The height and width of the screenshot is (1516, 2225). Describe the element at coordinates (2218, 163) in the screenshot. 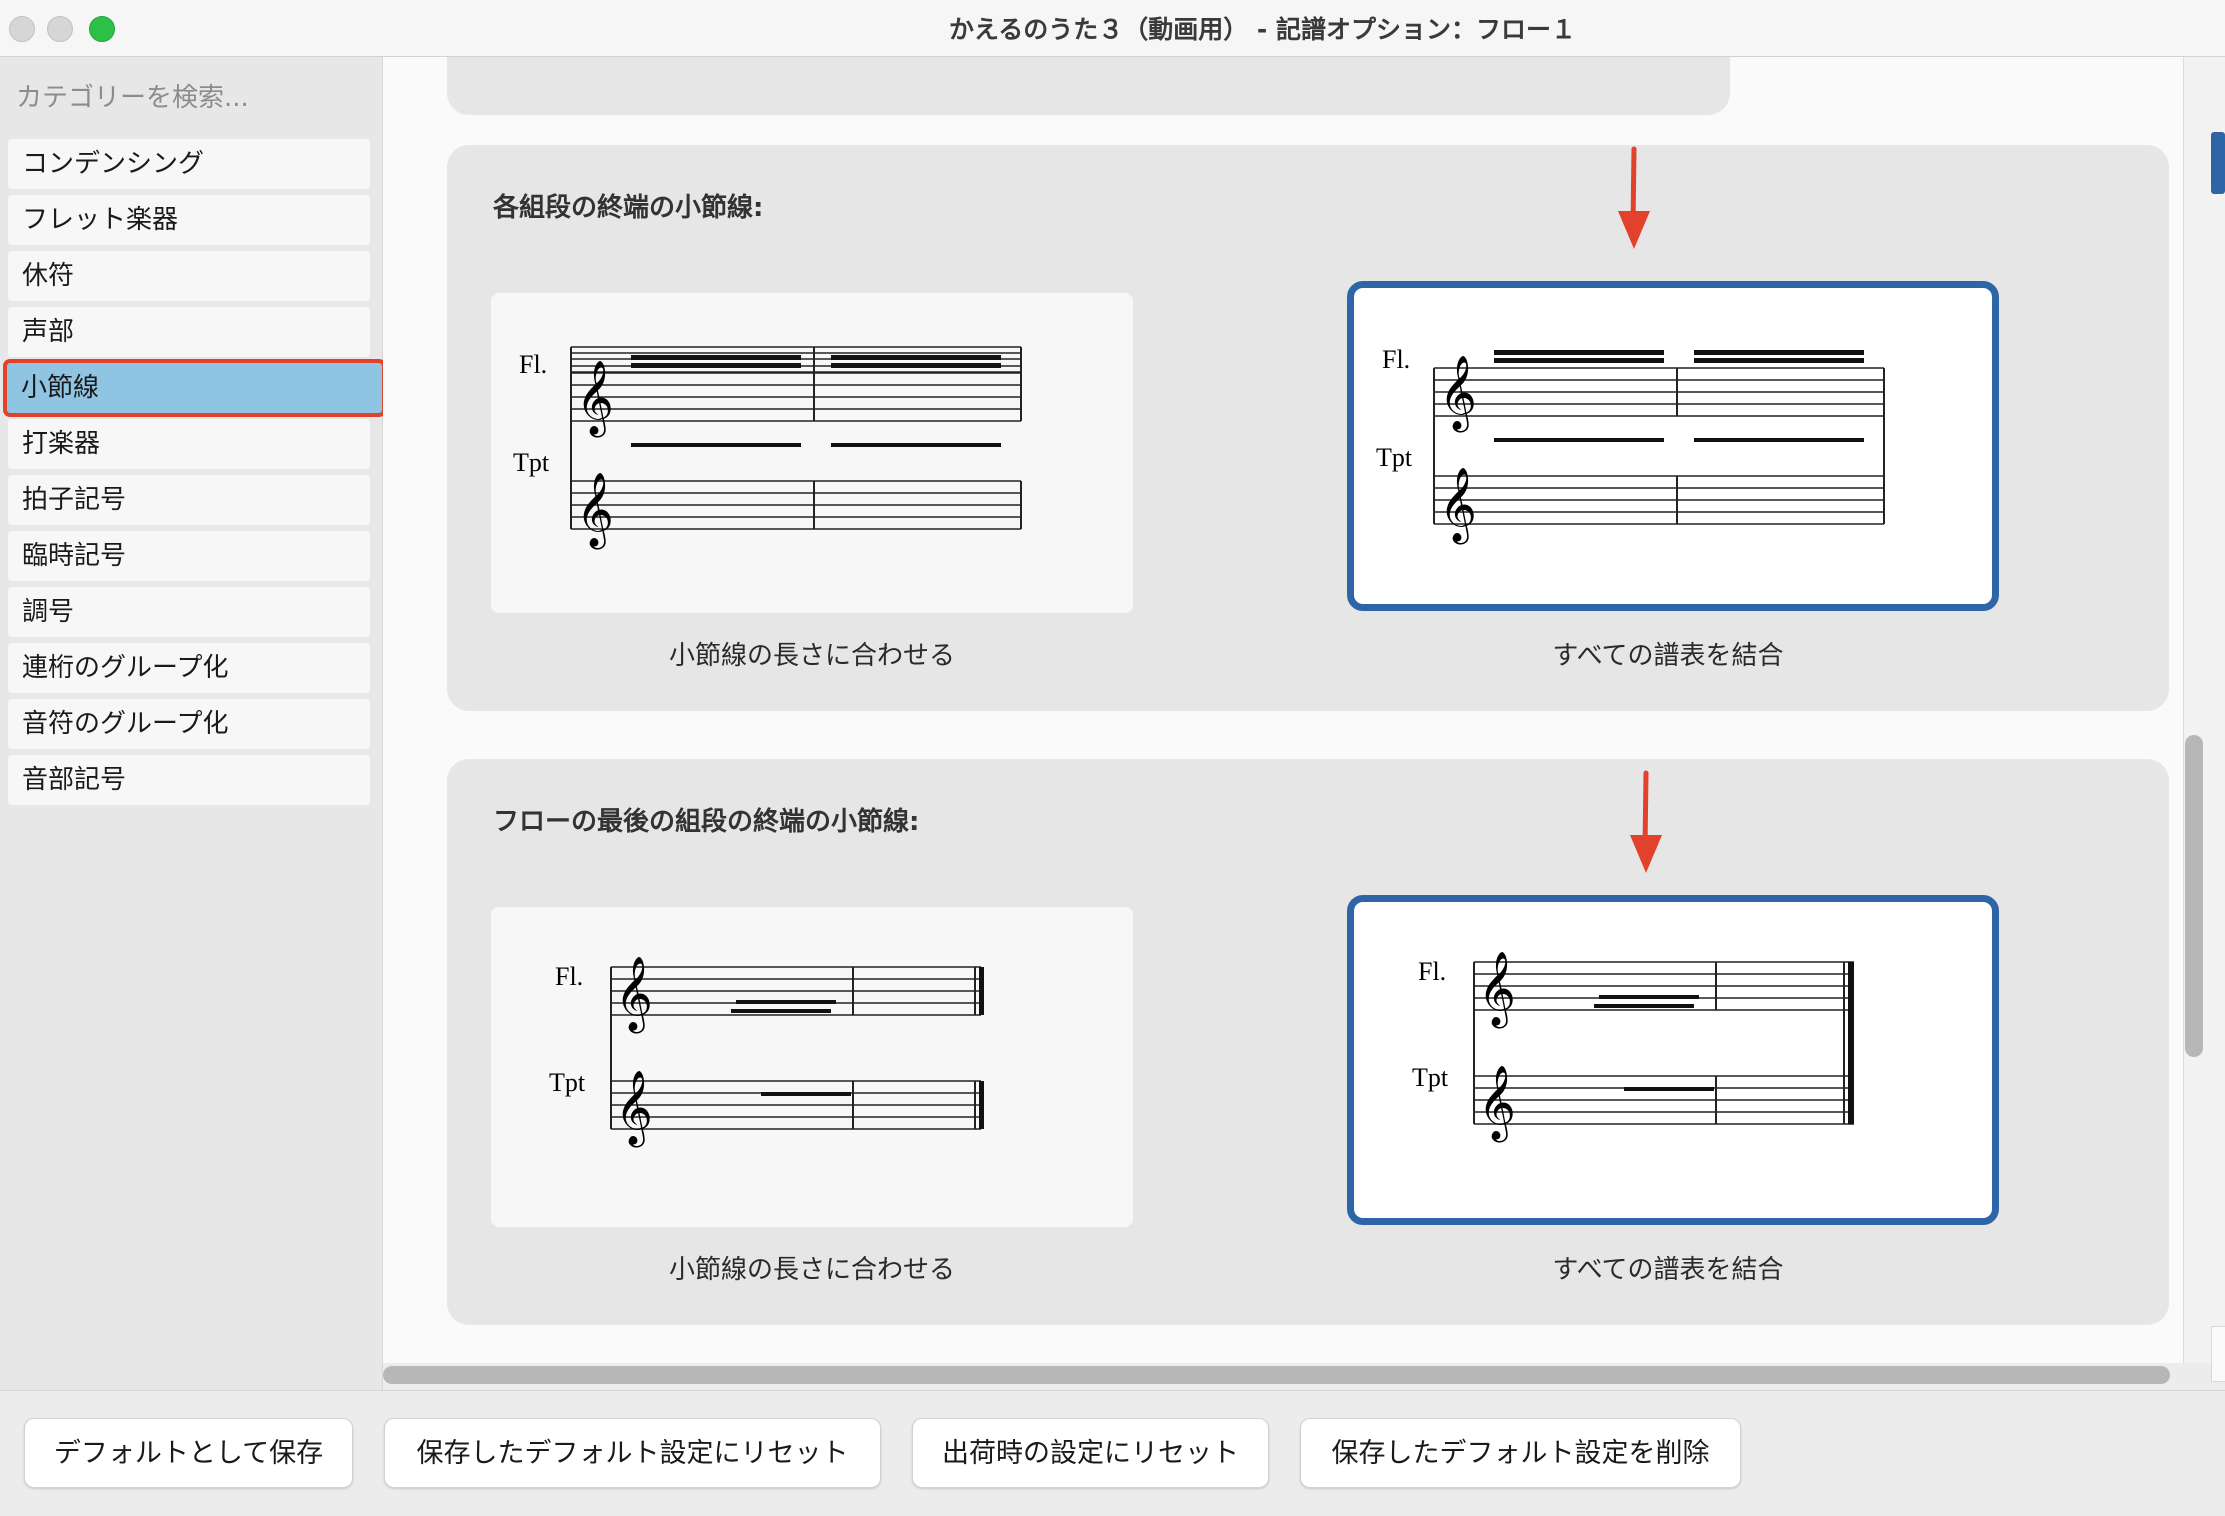

I see `scroll-position-marker` at that location.